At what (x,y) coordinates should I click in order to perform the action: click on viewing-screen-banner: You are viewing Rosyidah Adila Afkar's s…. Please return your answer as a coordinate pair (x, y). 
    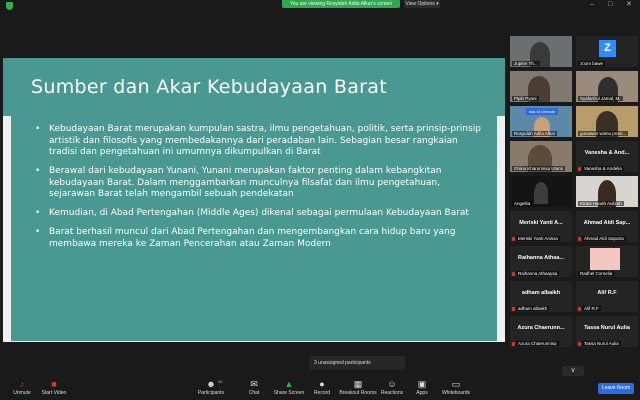
    Looking at the image, I should click on (341, 4).